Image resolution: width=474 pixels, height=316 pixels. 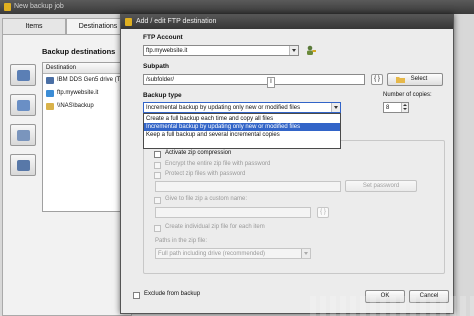 I want to click on add-destination-button, so click(x=23, y=75).